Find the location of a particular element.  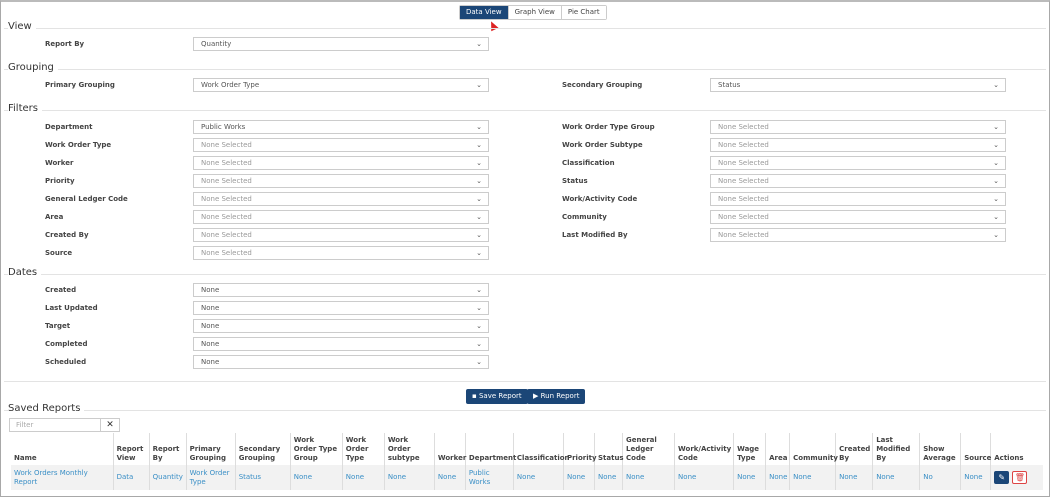

cell-work-order-type: None is located at coordinates (363, 477).